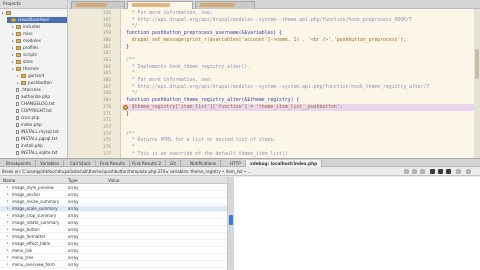 Image resolution: width=480 pixels, height=270 pixels. Describe the element at coordinates (113, 258) in the screenshot. I see `variable-row: ▸ menu_tree array` at that location.